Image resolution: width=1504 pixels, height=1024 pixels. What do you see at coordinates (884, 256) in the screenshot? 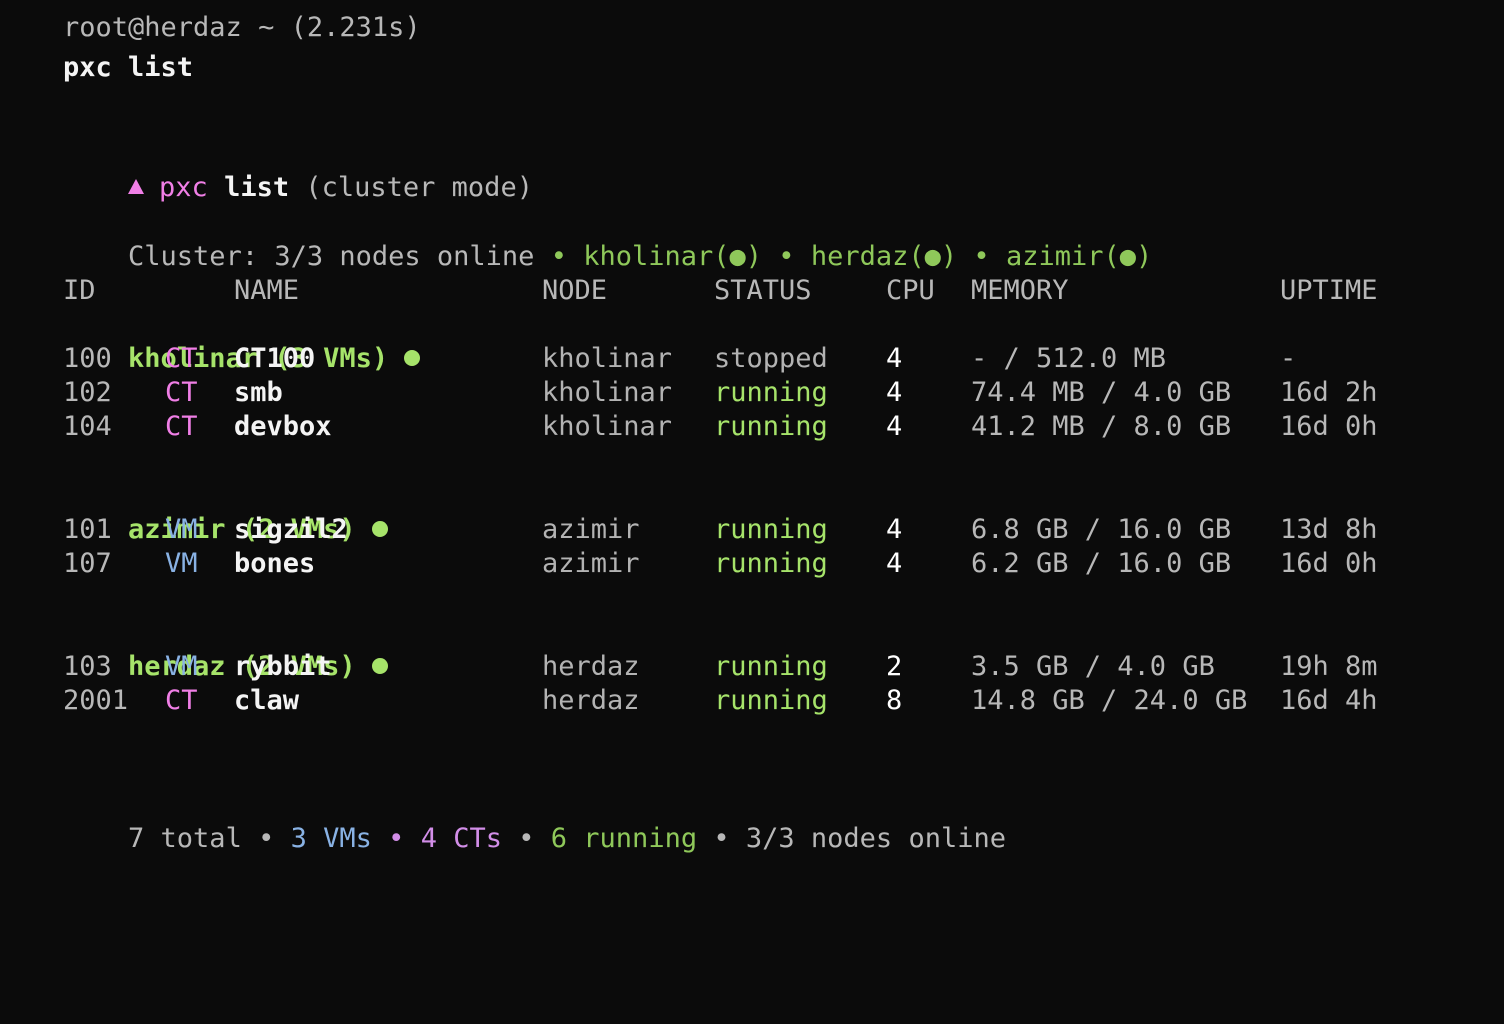
I see `cluster-node-herdaz: herdaz(●)` at bounding box center [884, 256].